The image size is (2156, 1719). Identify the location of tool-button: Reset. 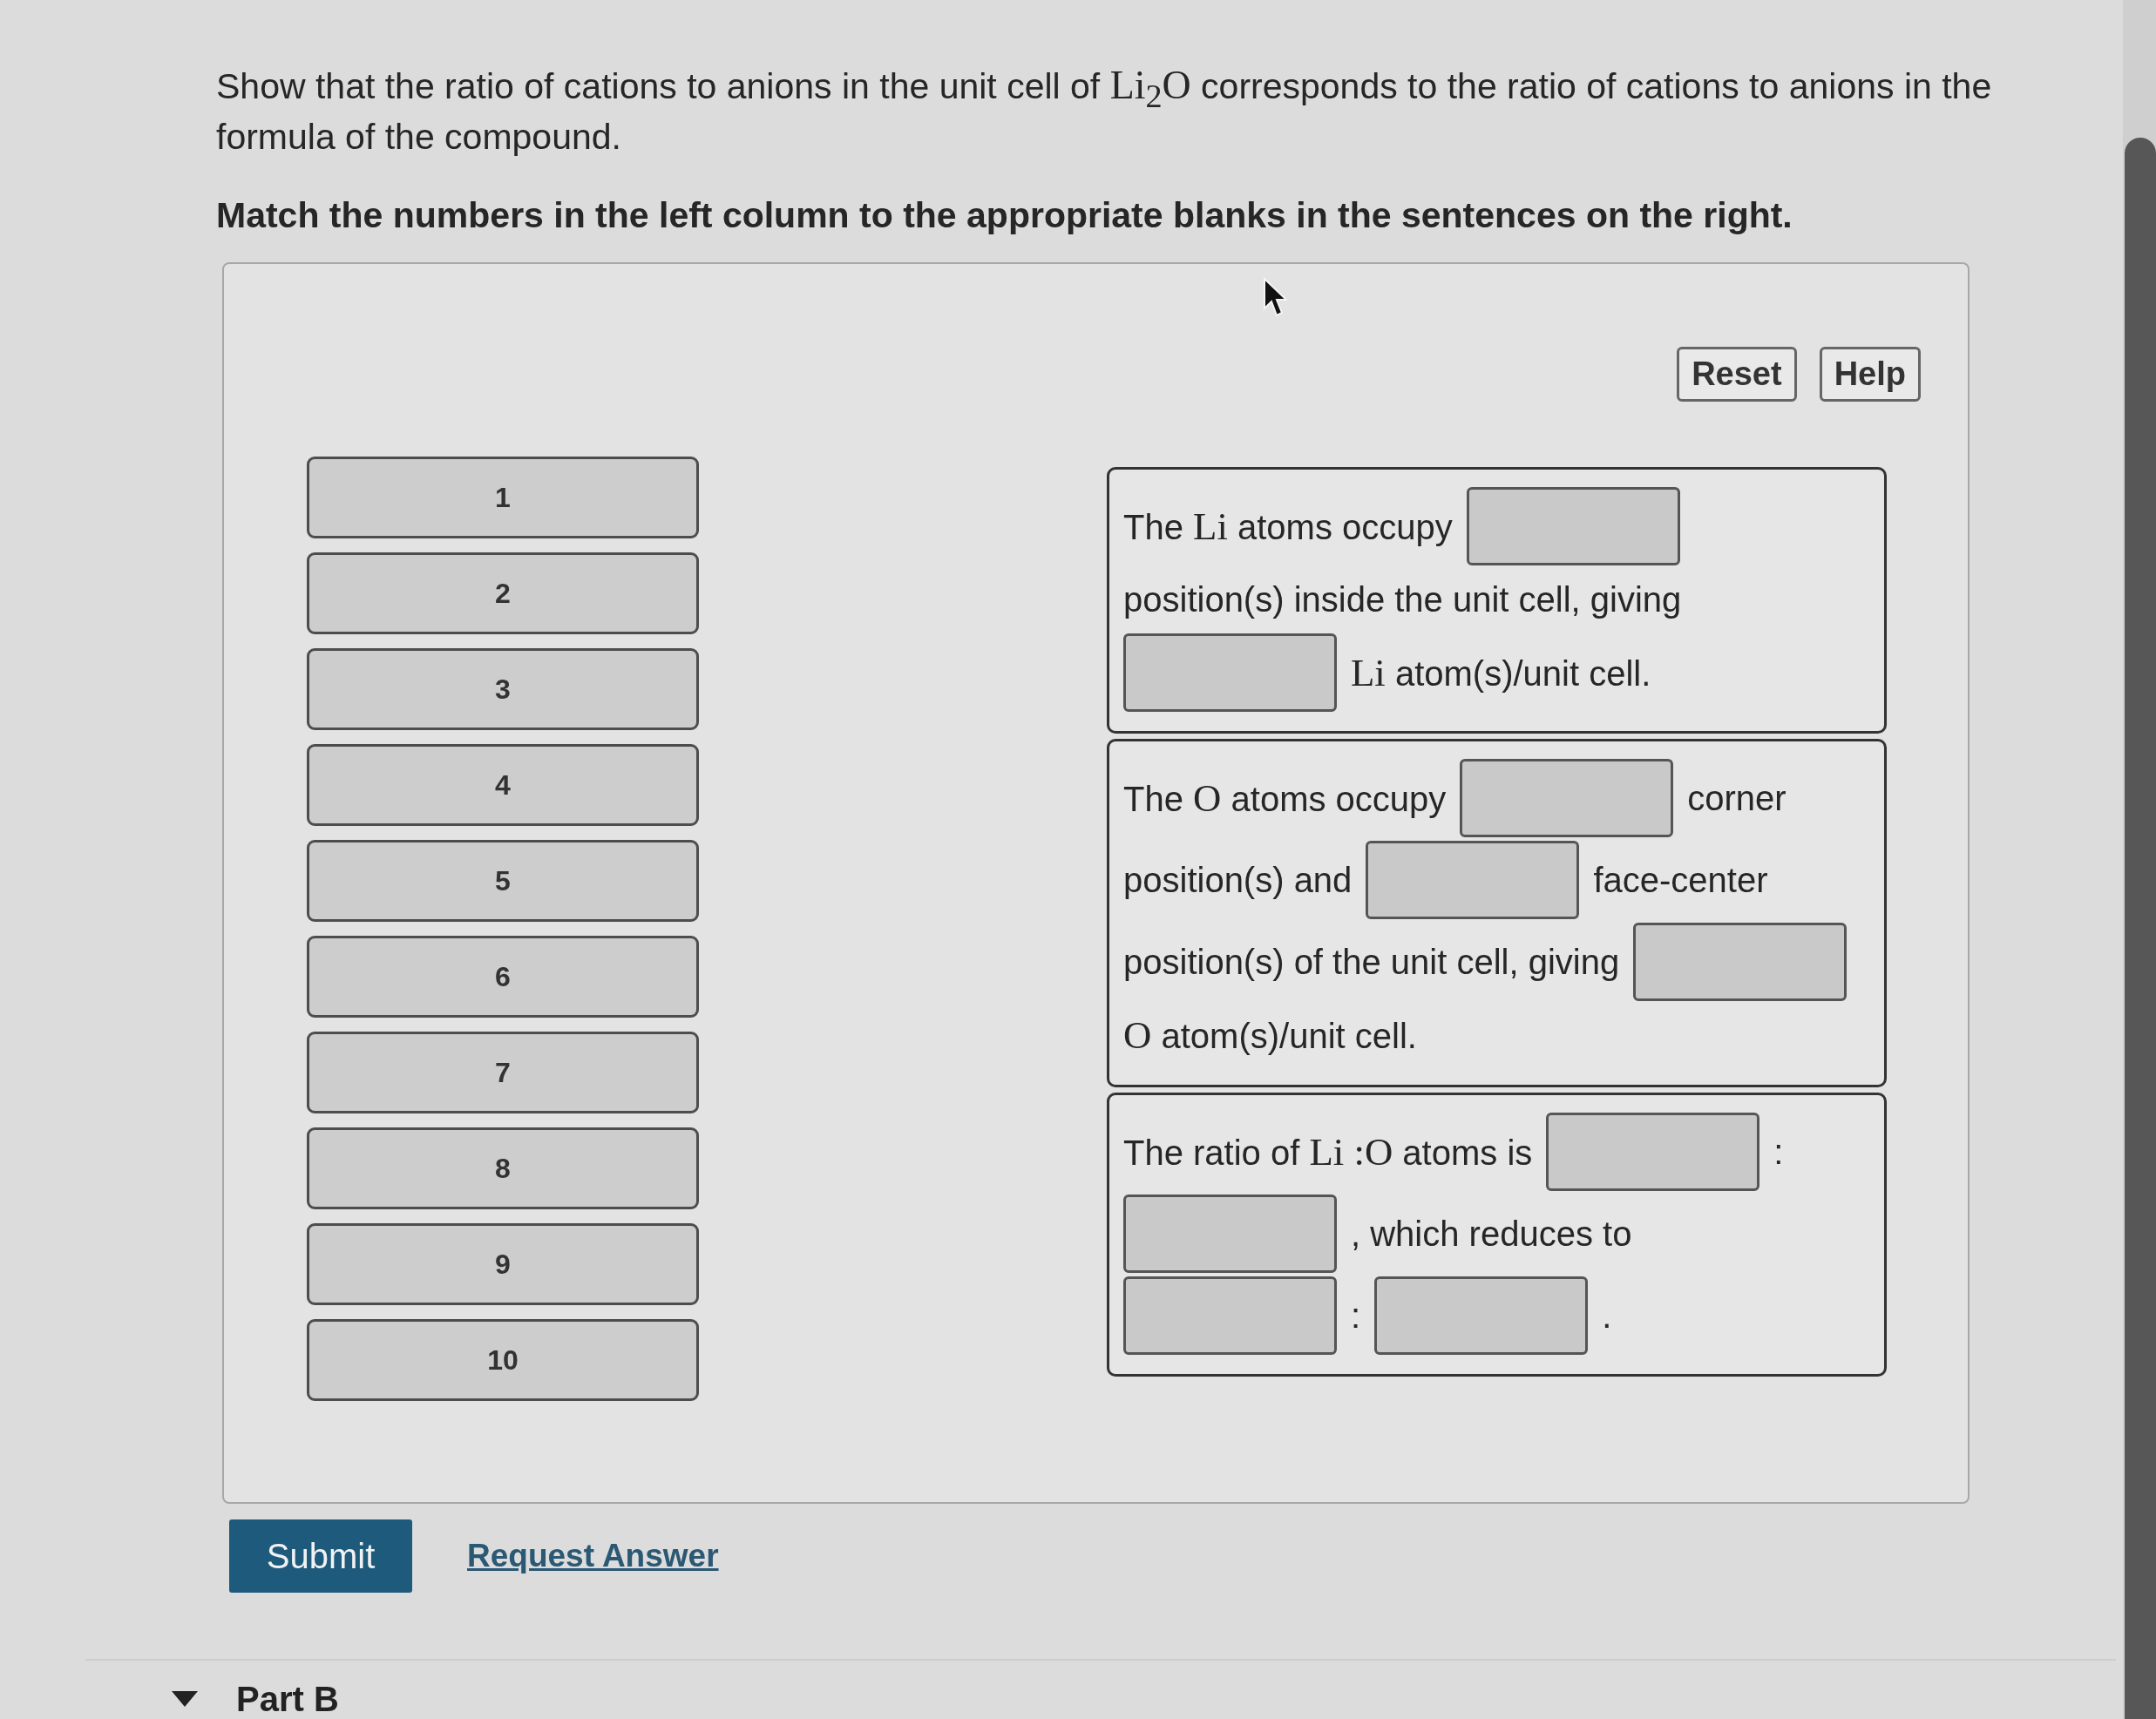
(1737, 375).